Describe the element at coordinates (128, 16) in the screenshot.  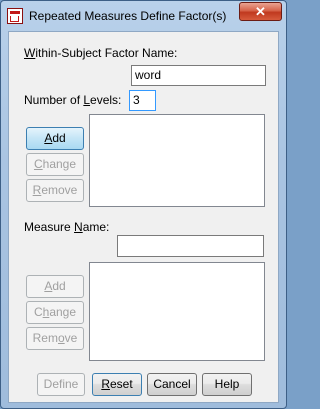
I see `window-title: Repeated Measures Define Factor(s)` at that location.